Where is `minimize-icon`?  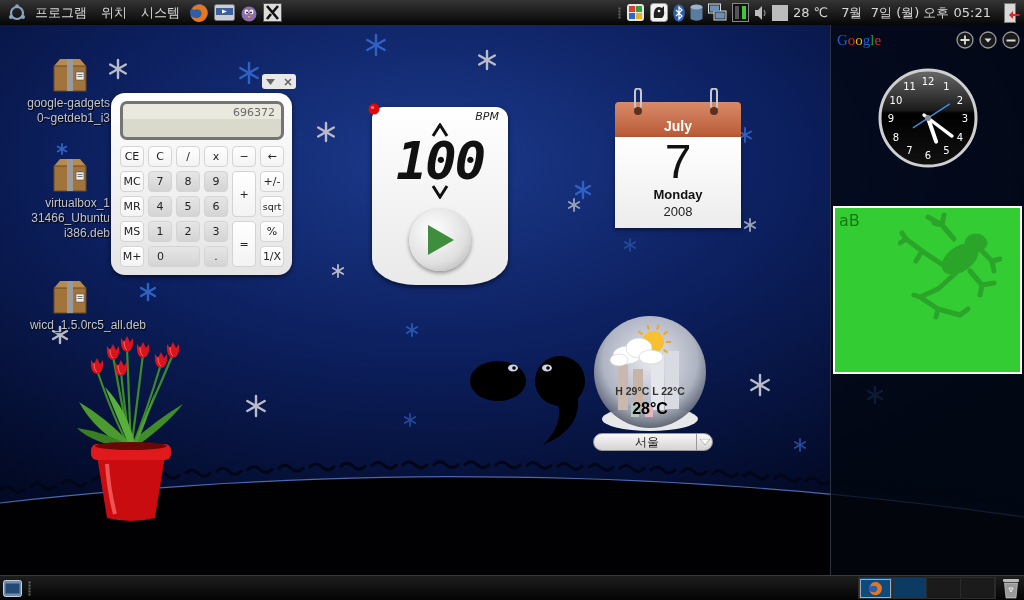 minimize-icon is located at coordinates (1011, 40).